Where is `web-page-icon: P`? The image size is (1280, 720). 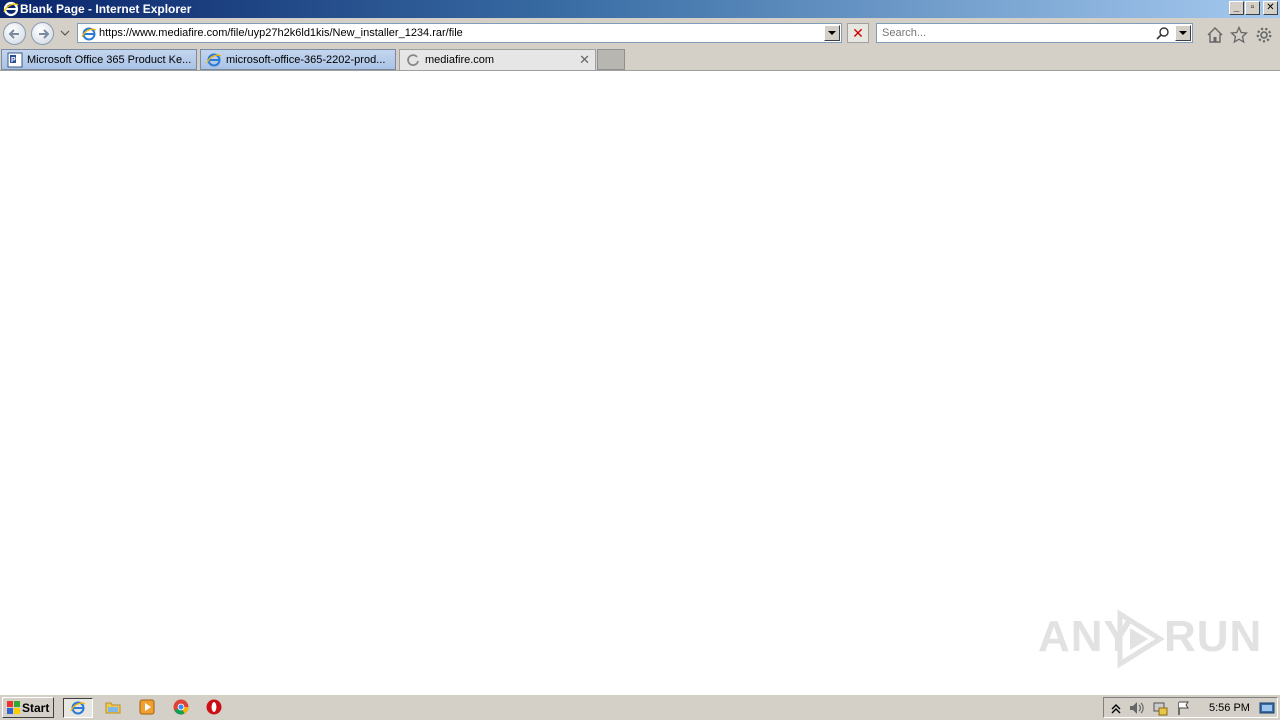
web-page-icon: P is located at coordinates (15, 60).